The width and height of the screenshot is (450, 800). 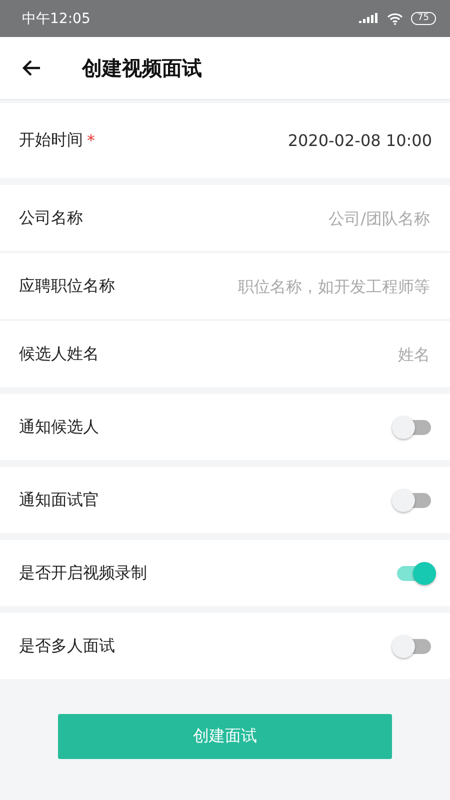 What do you see at coordinates (59, 500) in the screenshot?
I see `field-label: 通知面试官` at bounding box center [59, 500].